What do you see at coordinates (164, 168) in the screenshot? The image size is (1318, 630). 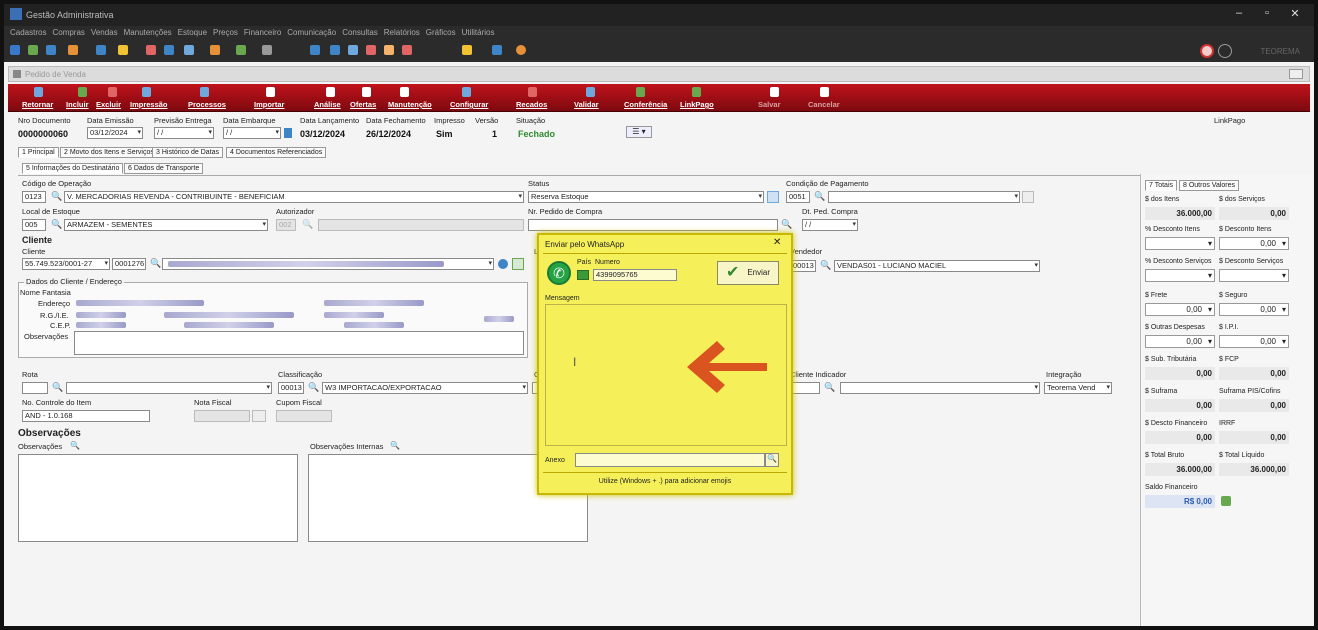 I see `subtab-1: 6 Dados de Transporte` at bounding box center [164, 168].